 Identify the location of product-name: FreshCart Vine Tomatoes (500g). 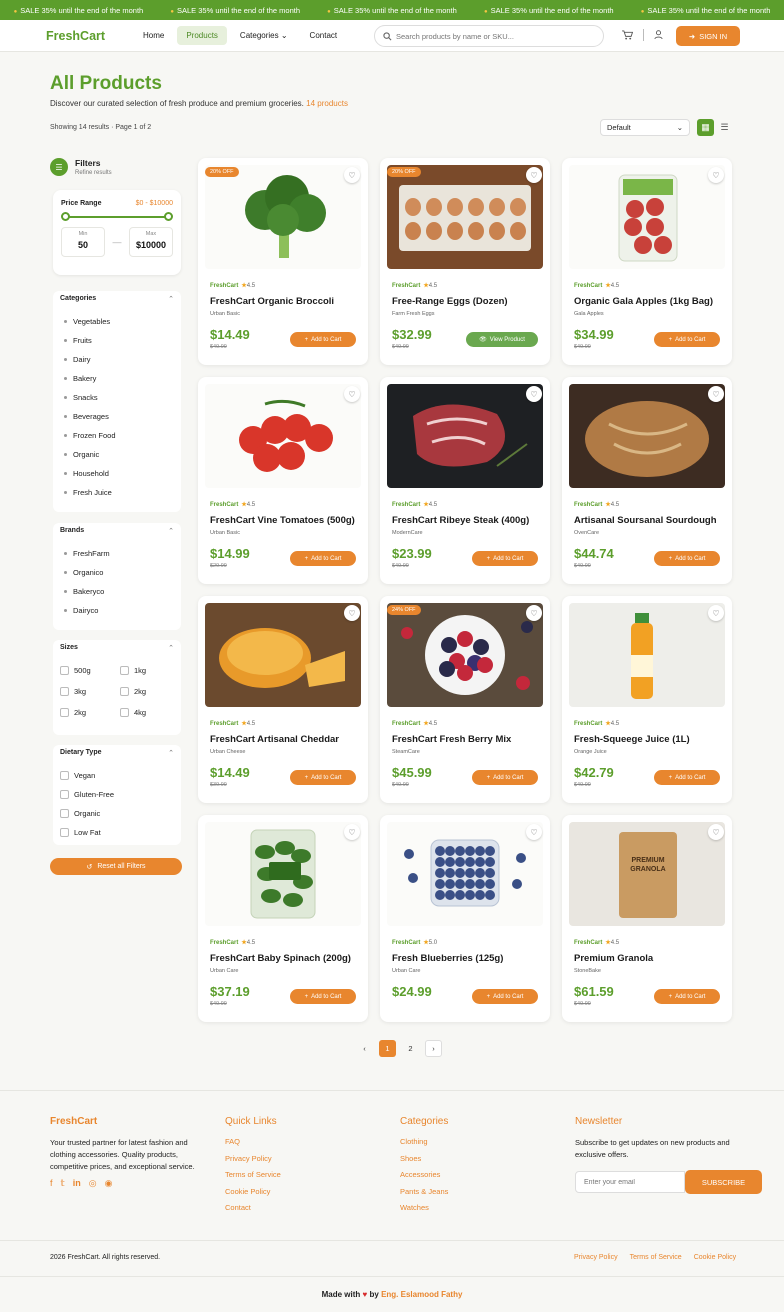
(282, 520).